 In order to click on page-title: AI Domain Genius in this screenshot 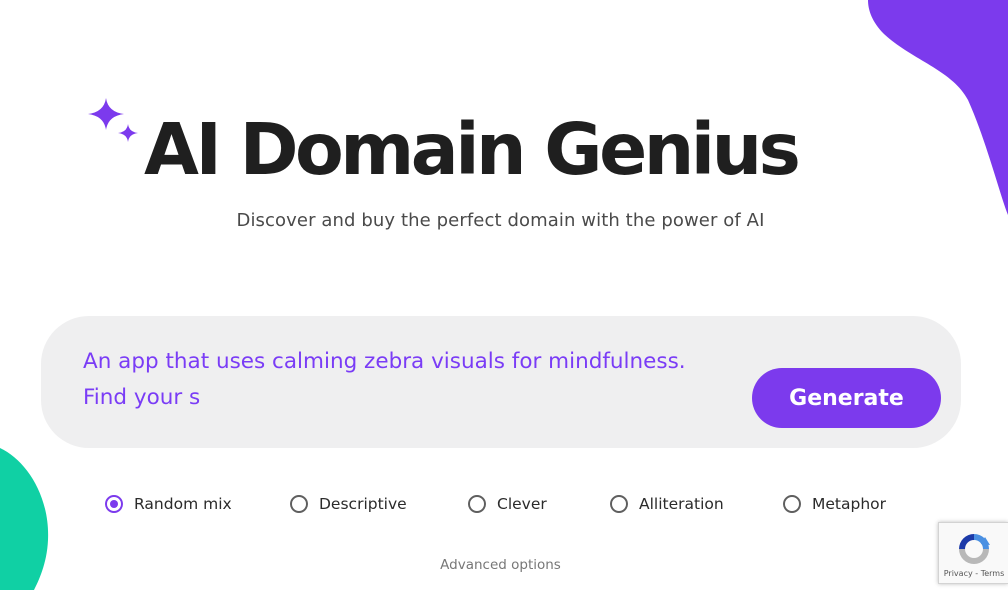, I will do `click(472, 149)`.